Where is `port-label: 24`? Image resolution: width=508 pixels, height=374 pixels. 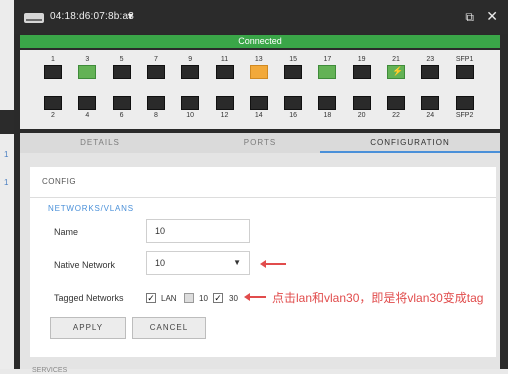 port-label: 24 is located at coordinates (430, 115).